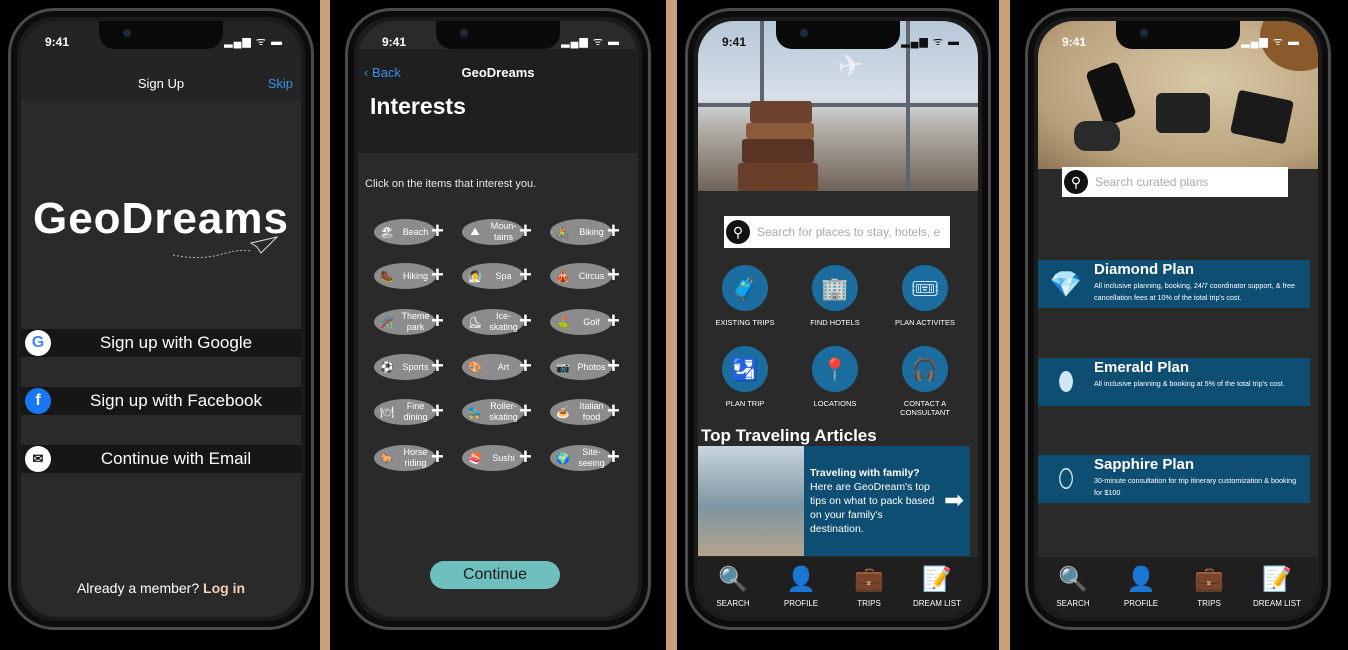 Image resolution: width=1348 pixels, height=650 pixels. Describe the element at coordinates (745, 322) in the screenshot. I see `feature-label: EXISTING TRIPS` at that location.